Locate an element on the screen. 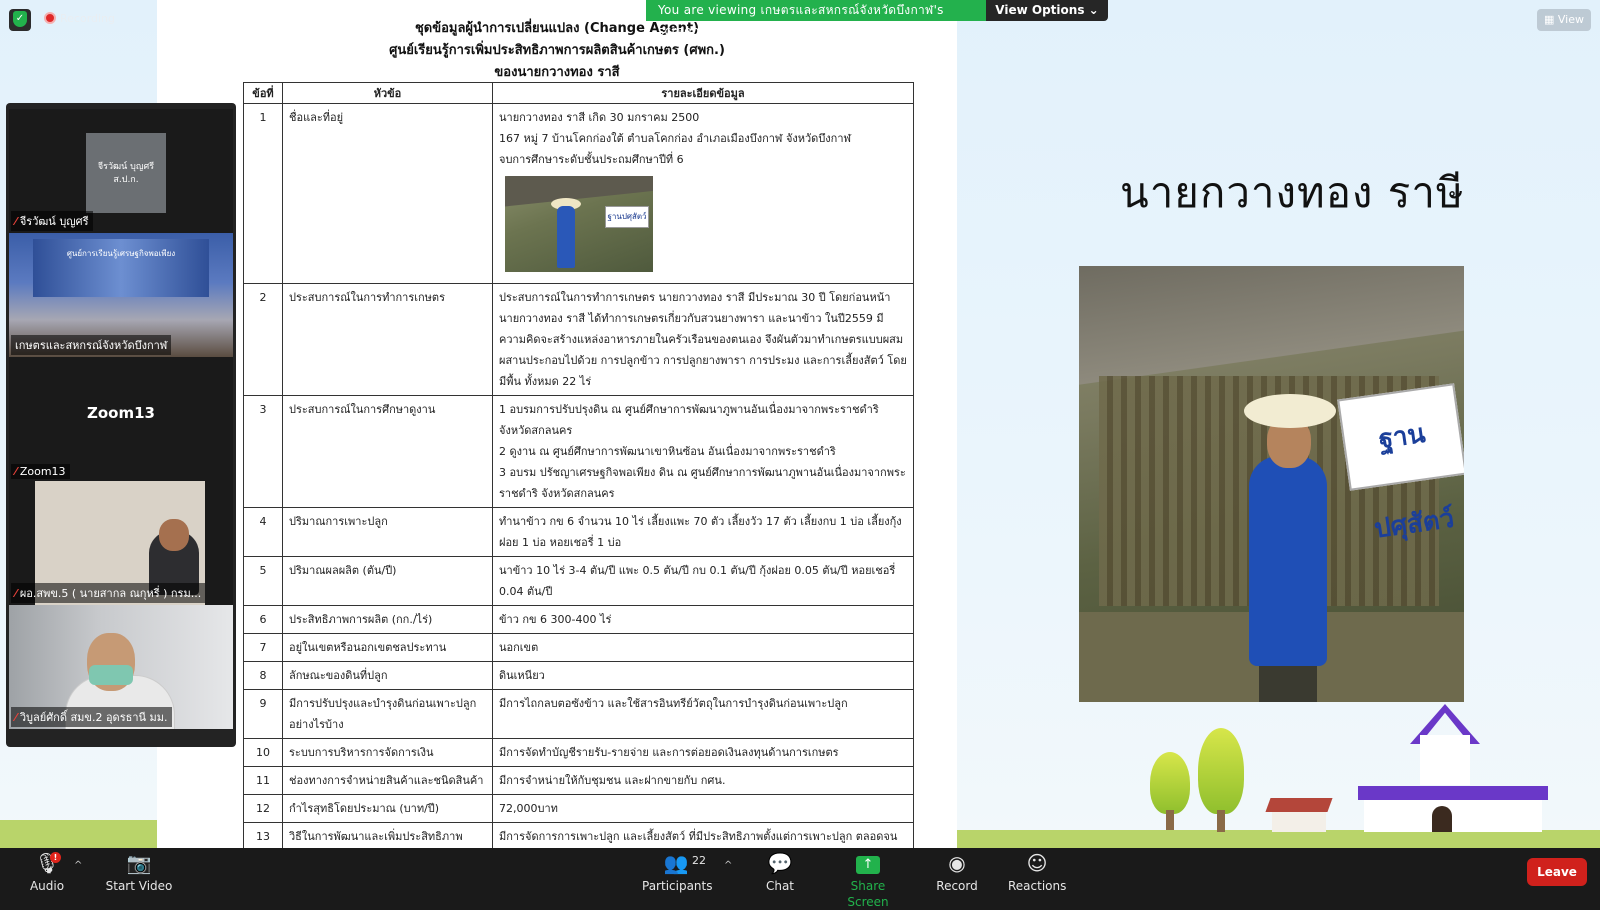  row-number: 4 is located at coordinates (263, 532).